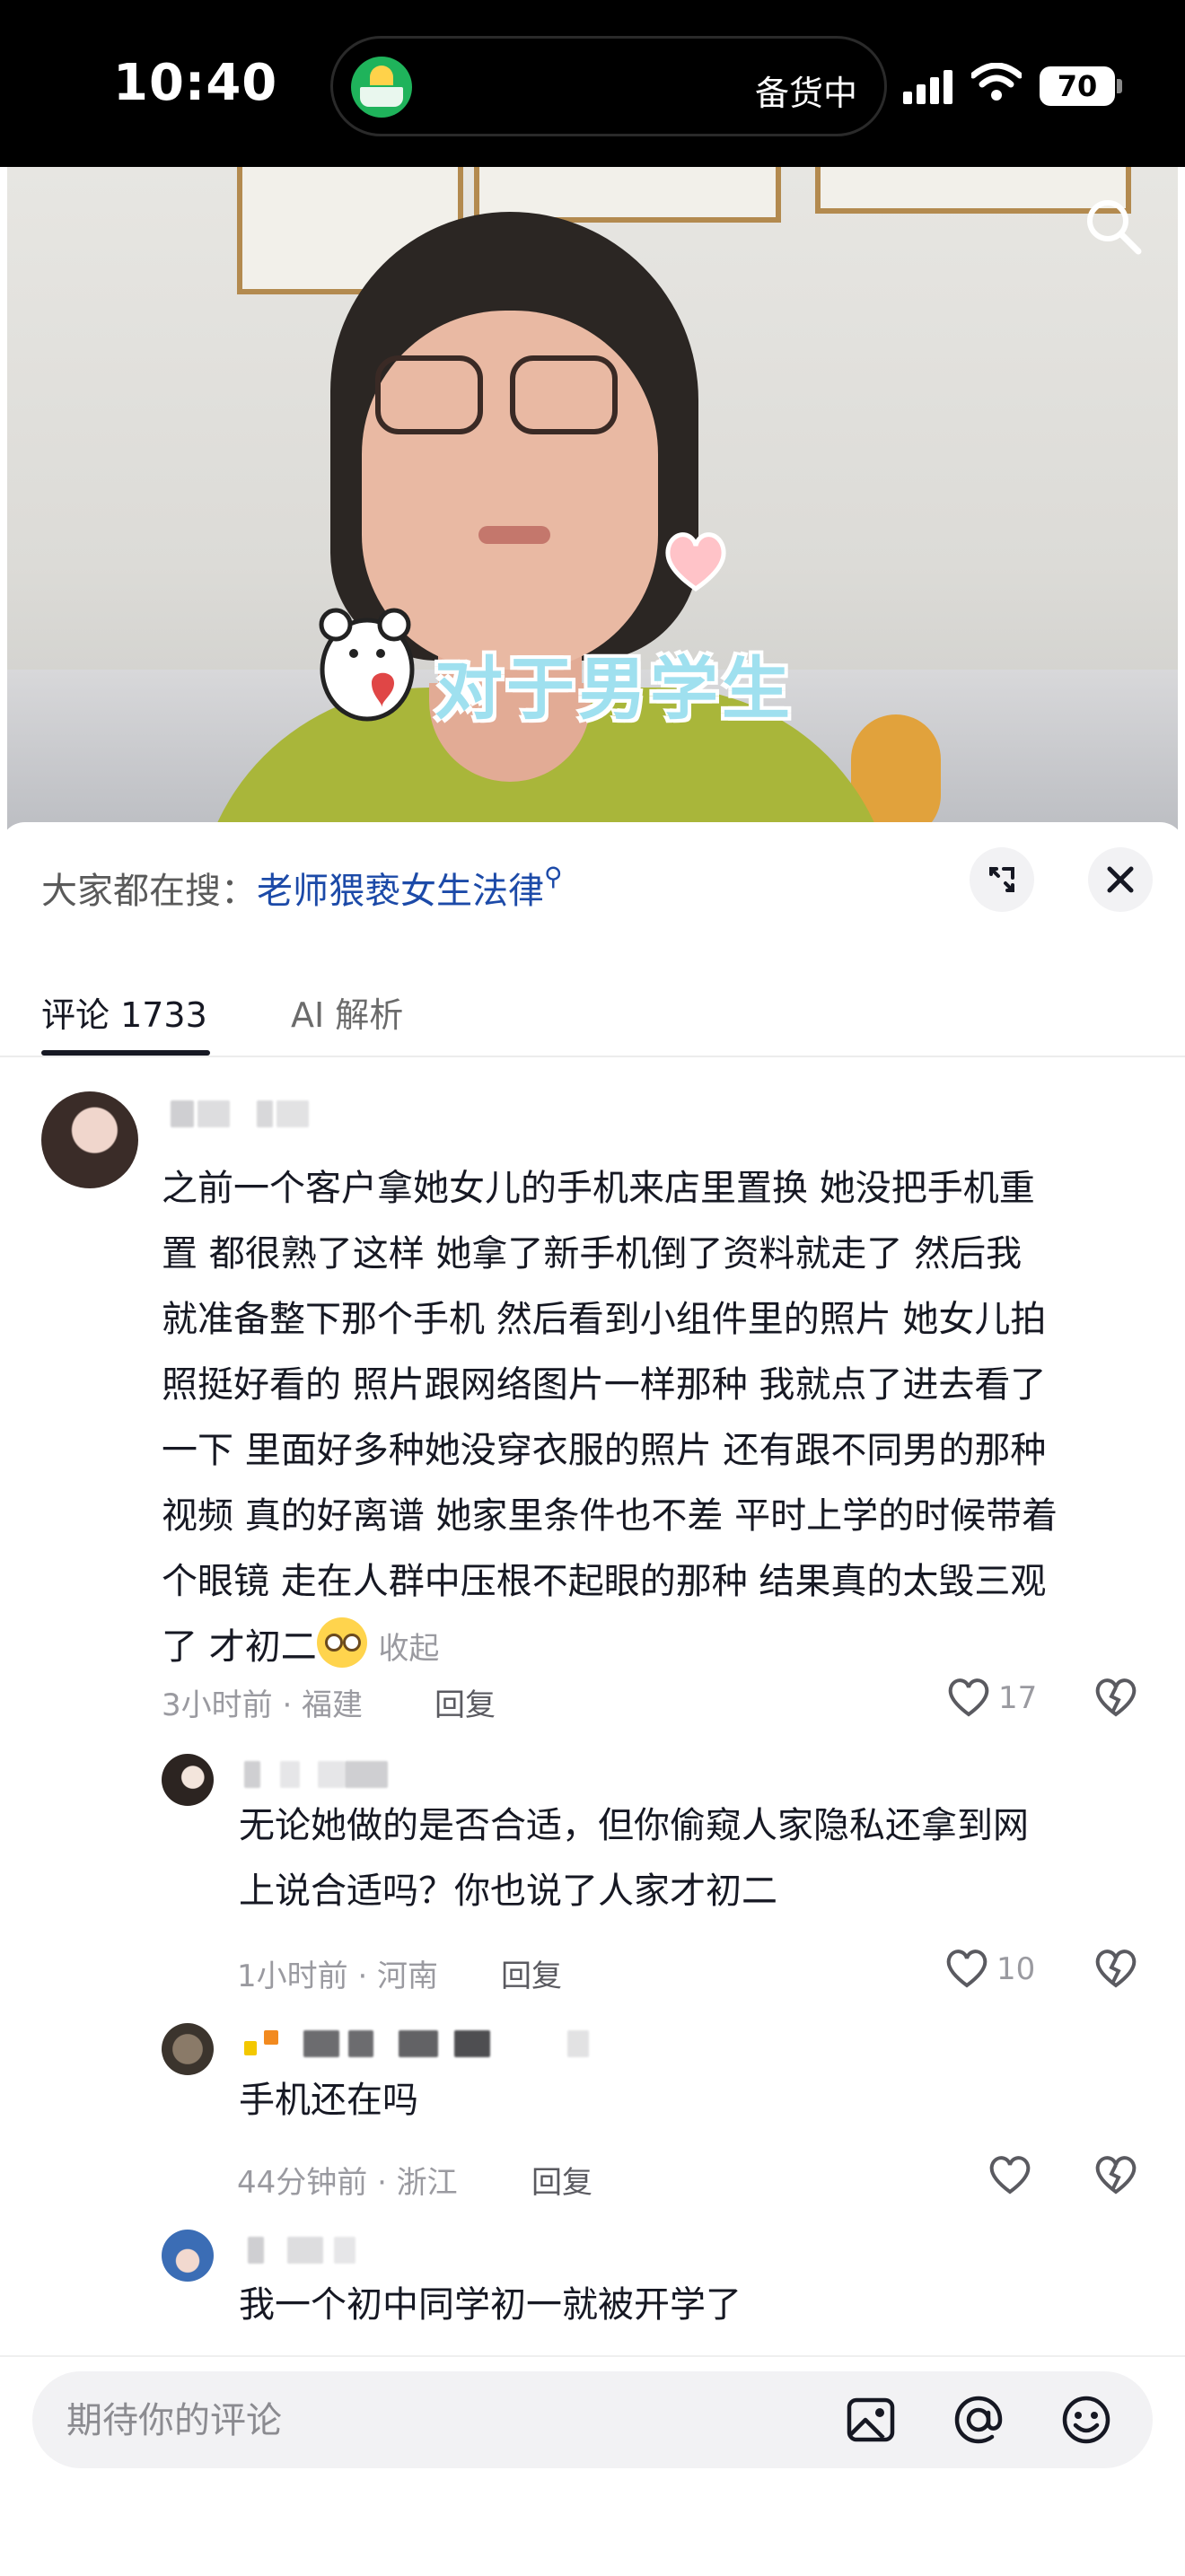 This screenshot has height=2576, width=1185. What do you see at coordinates (978, 2420) in the screenshot?
I see `at-icon` at bounding box center [978, 2420].